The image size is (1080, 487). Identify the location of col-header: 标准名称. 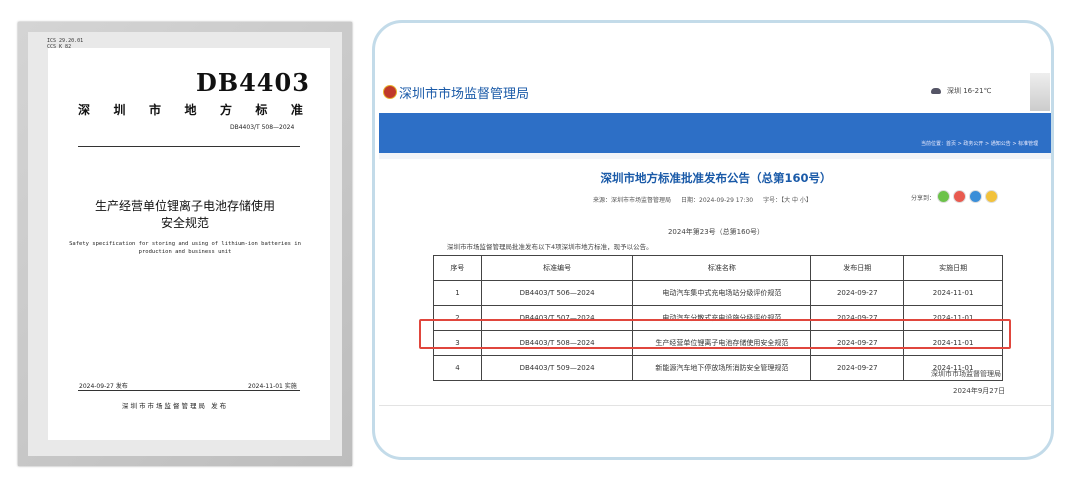
(722, 268).